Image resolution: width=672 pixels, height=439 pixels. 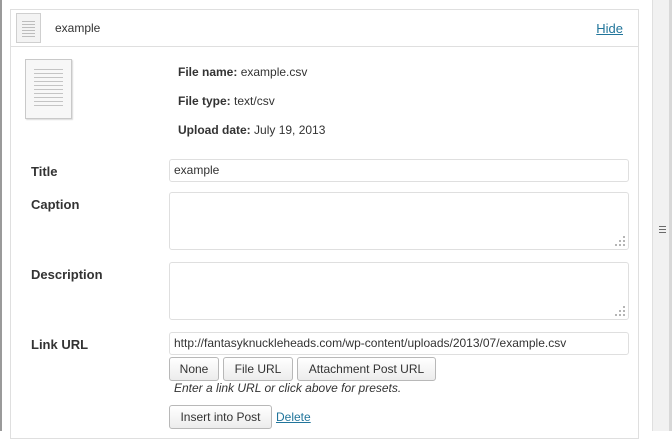 What do you see at coordinates (67, 274) in the screenshot?
I see `description-label: Description` at bounding box center [67, 274].